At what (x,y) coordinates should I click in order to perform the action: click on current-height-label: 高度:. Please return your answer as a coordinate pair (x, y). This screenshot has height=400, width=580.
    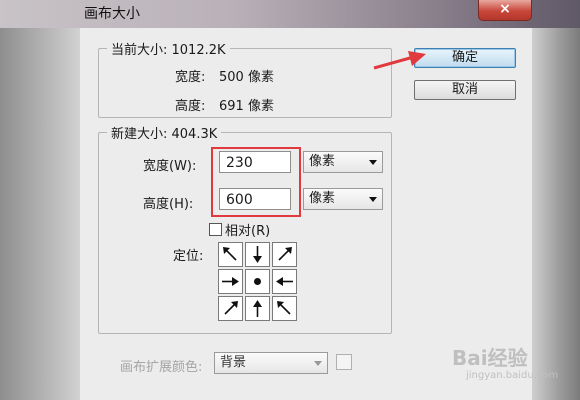
    Looking at the image, I should click on (190, 106).